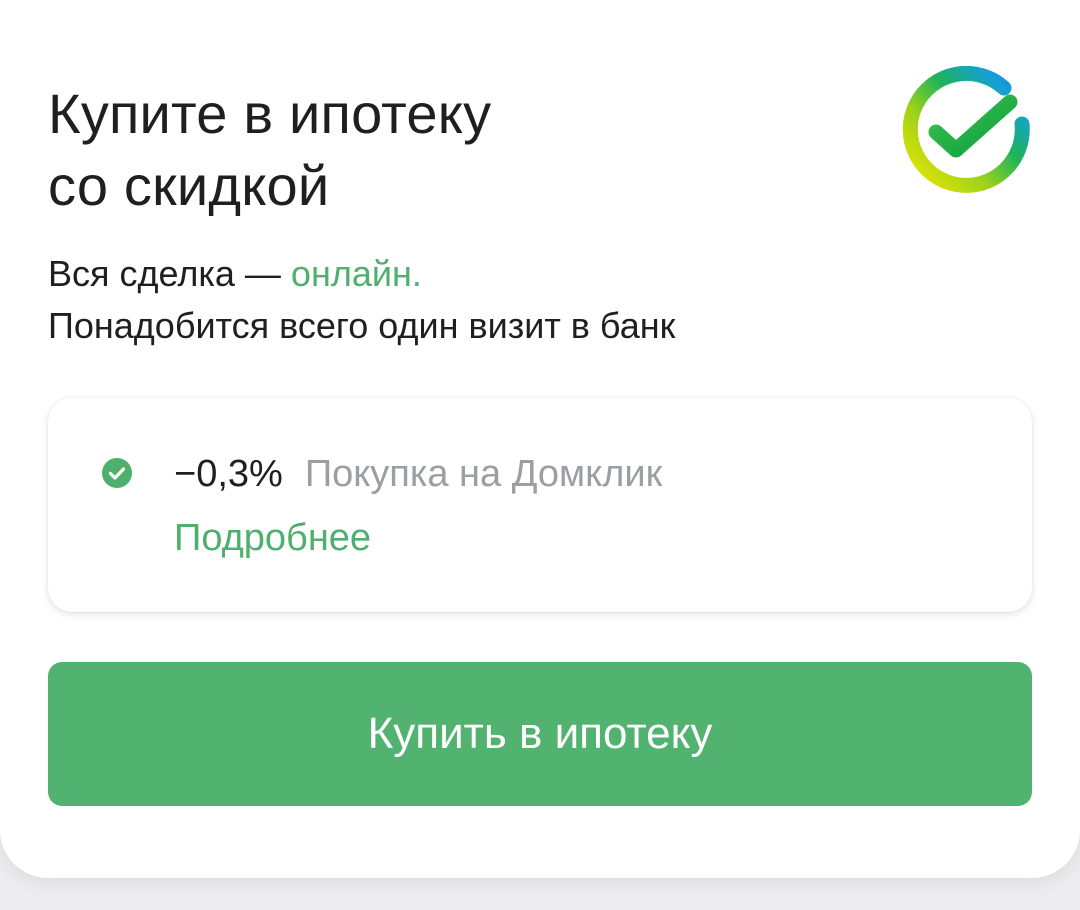 The height and width of the screenshot is (910, 1080). I want to click on subtitle-accent-online: онлайн., so click(356, 273).